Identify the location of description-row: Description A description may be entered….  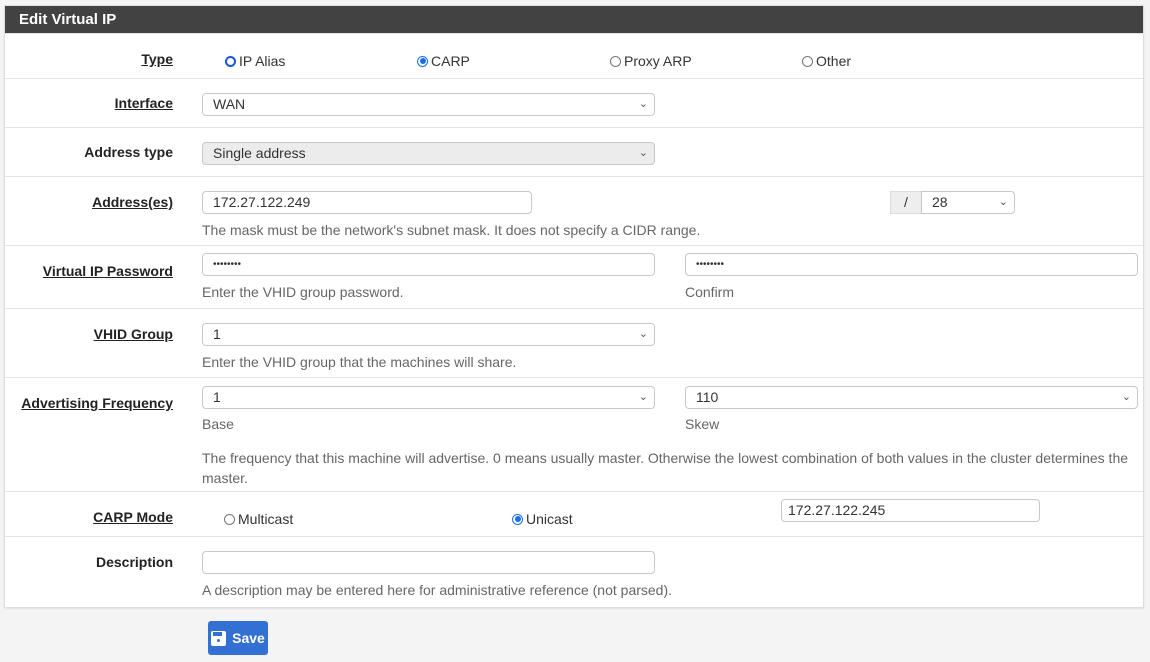
(574, 571).